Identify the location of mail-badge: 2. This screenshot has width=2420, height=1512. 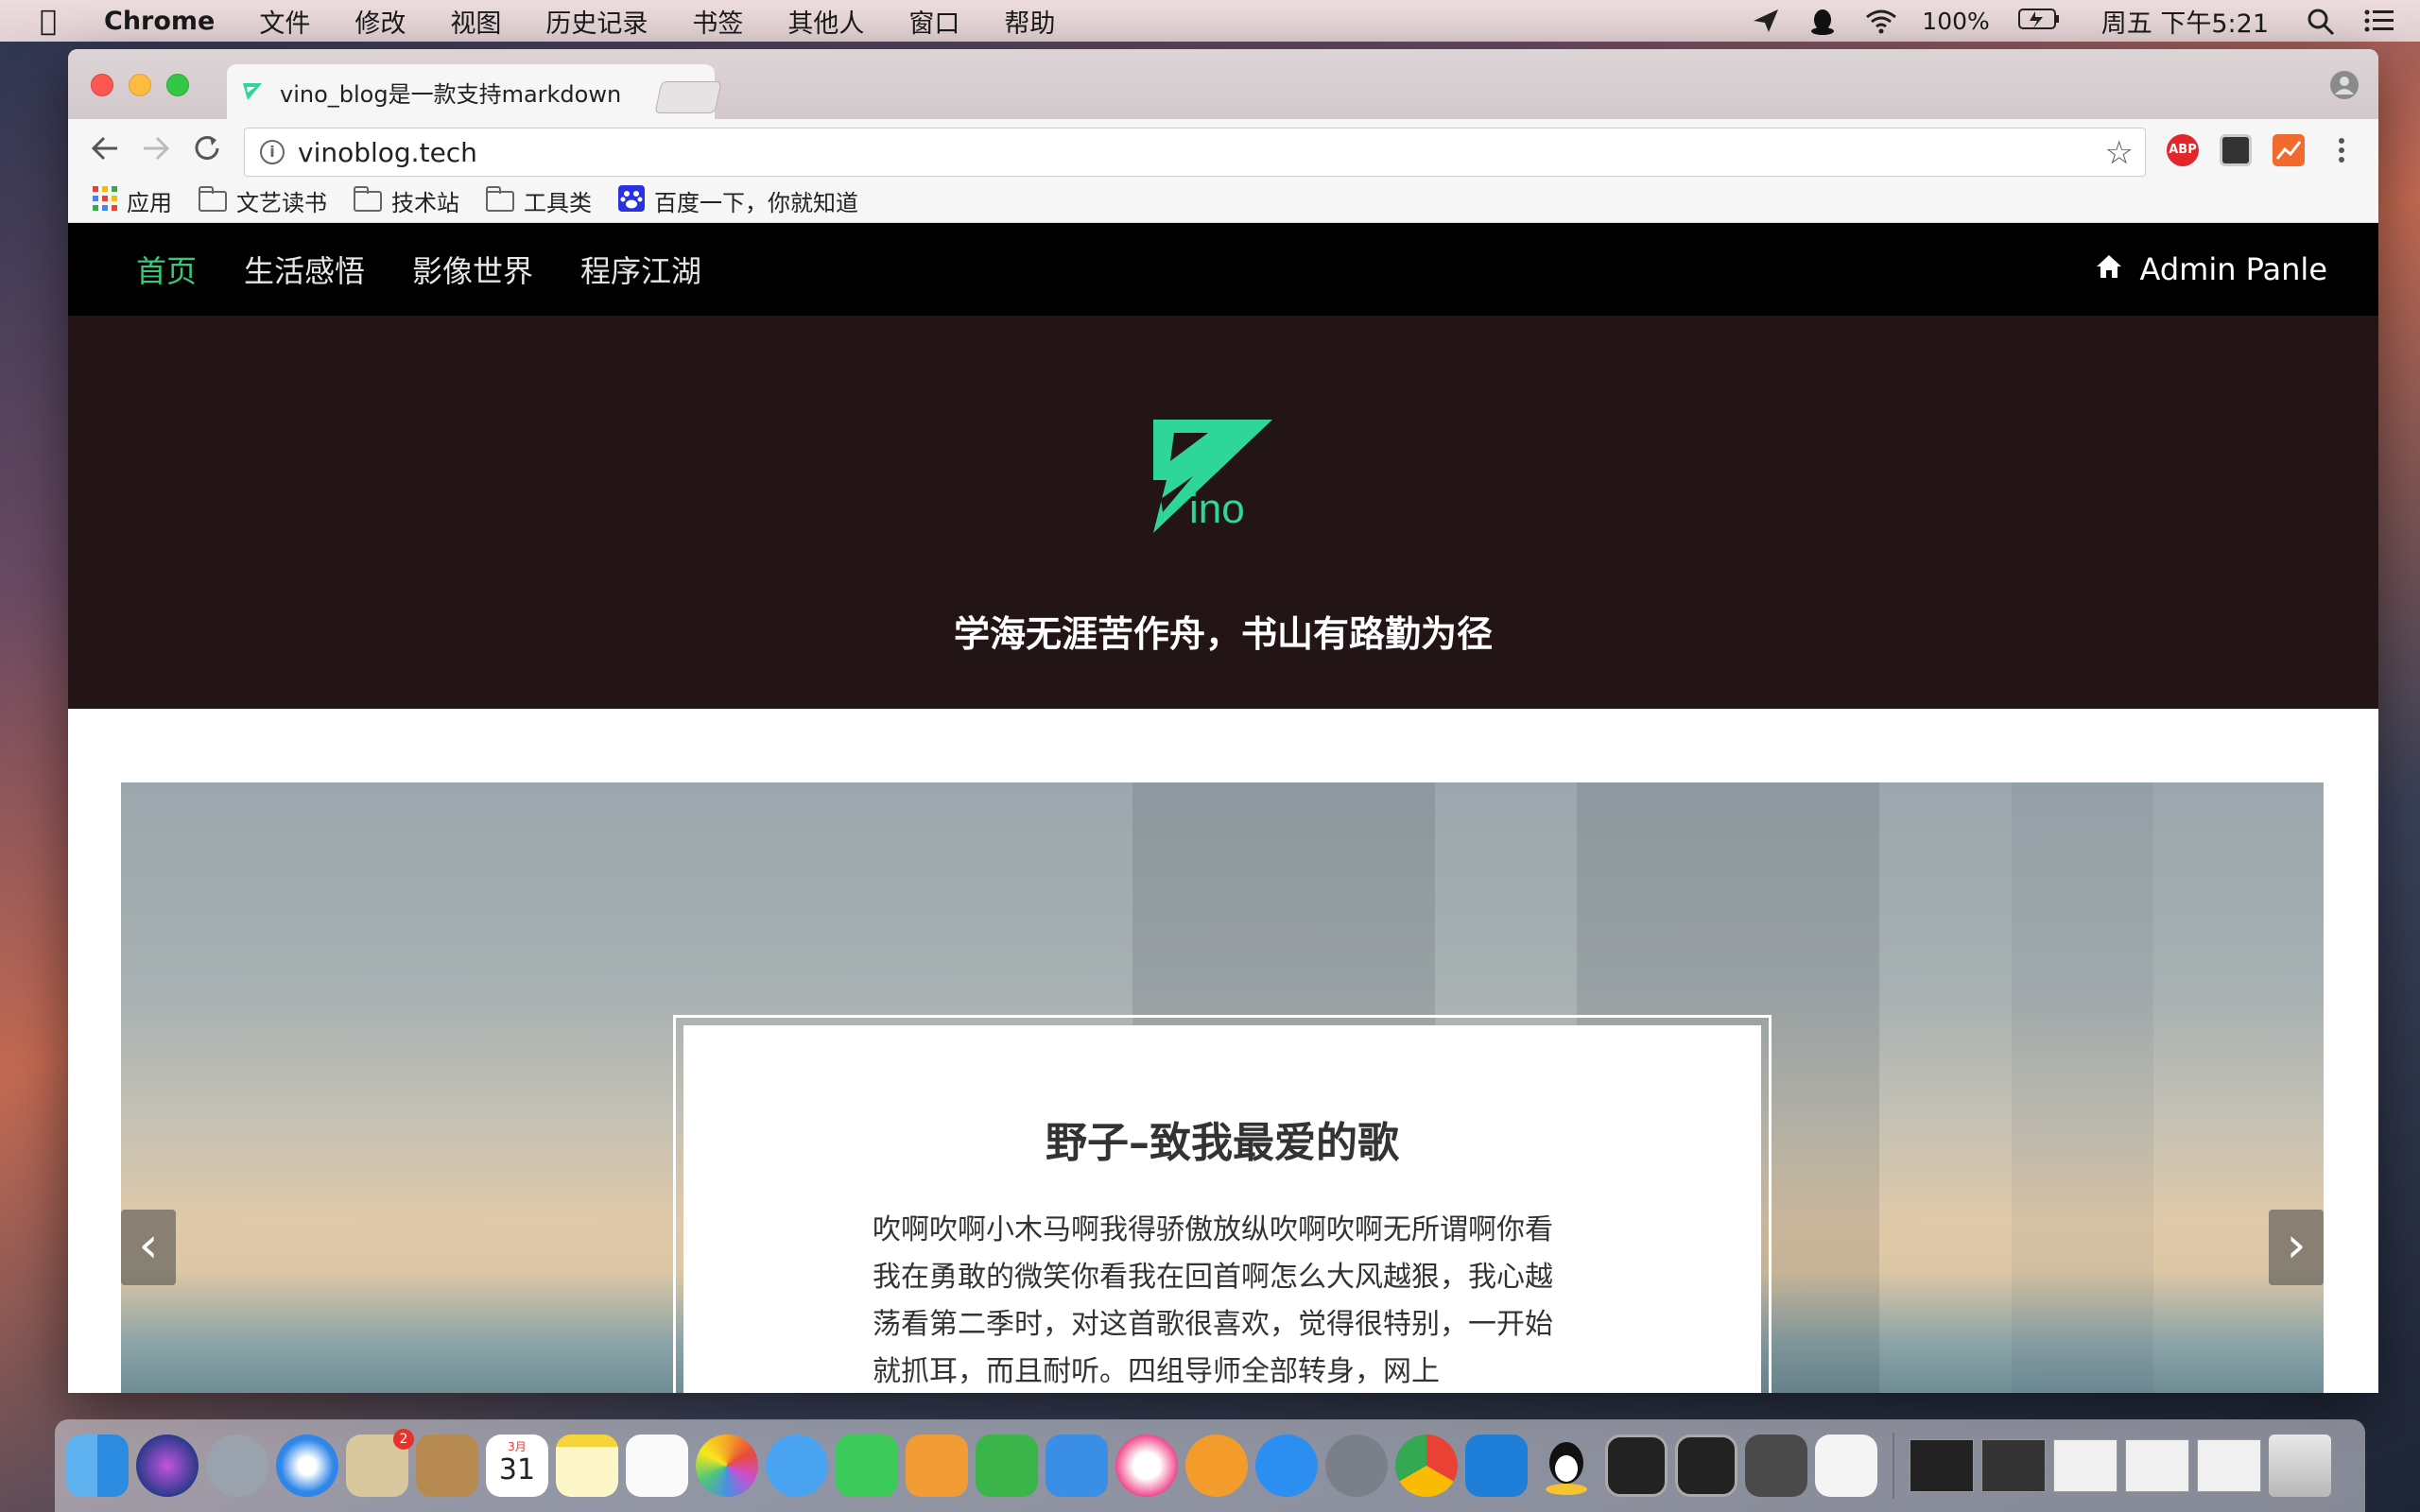
(403, 1439).